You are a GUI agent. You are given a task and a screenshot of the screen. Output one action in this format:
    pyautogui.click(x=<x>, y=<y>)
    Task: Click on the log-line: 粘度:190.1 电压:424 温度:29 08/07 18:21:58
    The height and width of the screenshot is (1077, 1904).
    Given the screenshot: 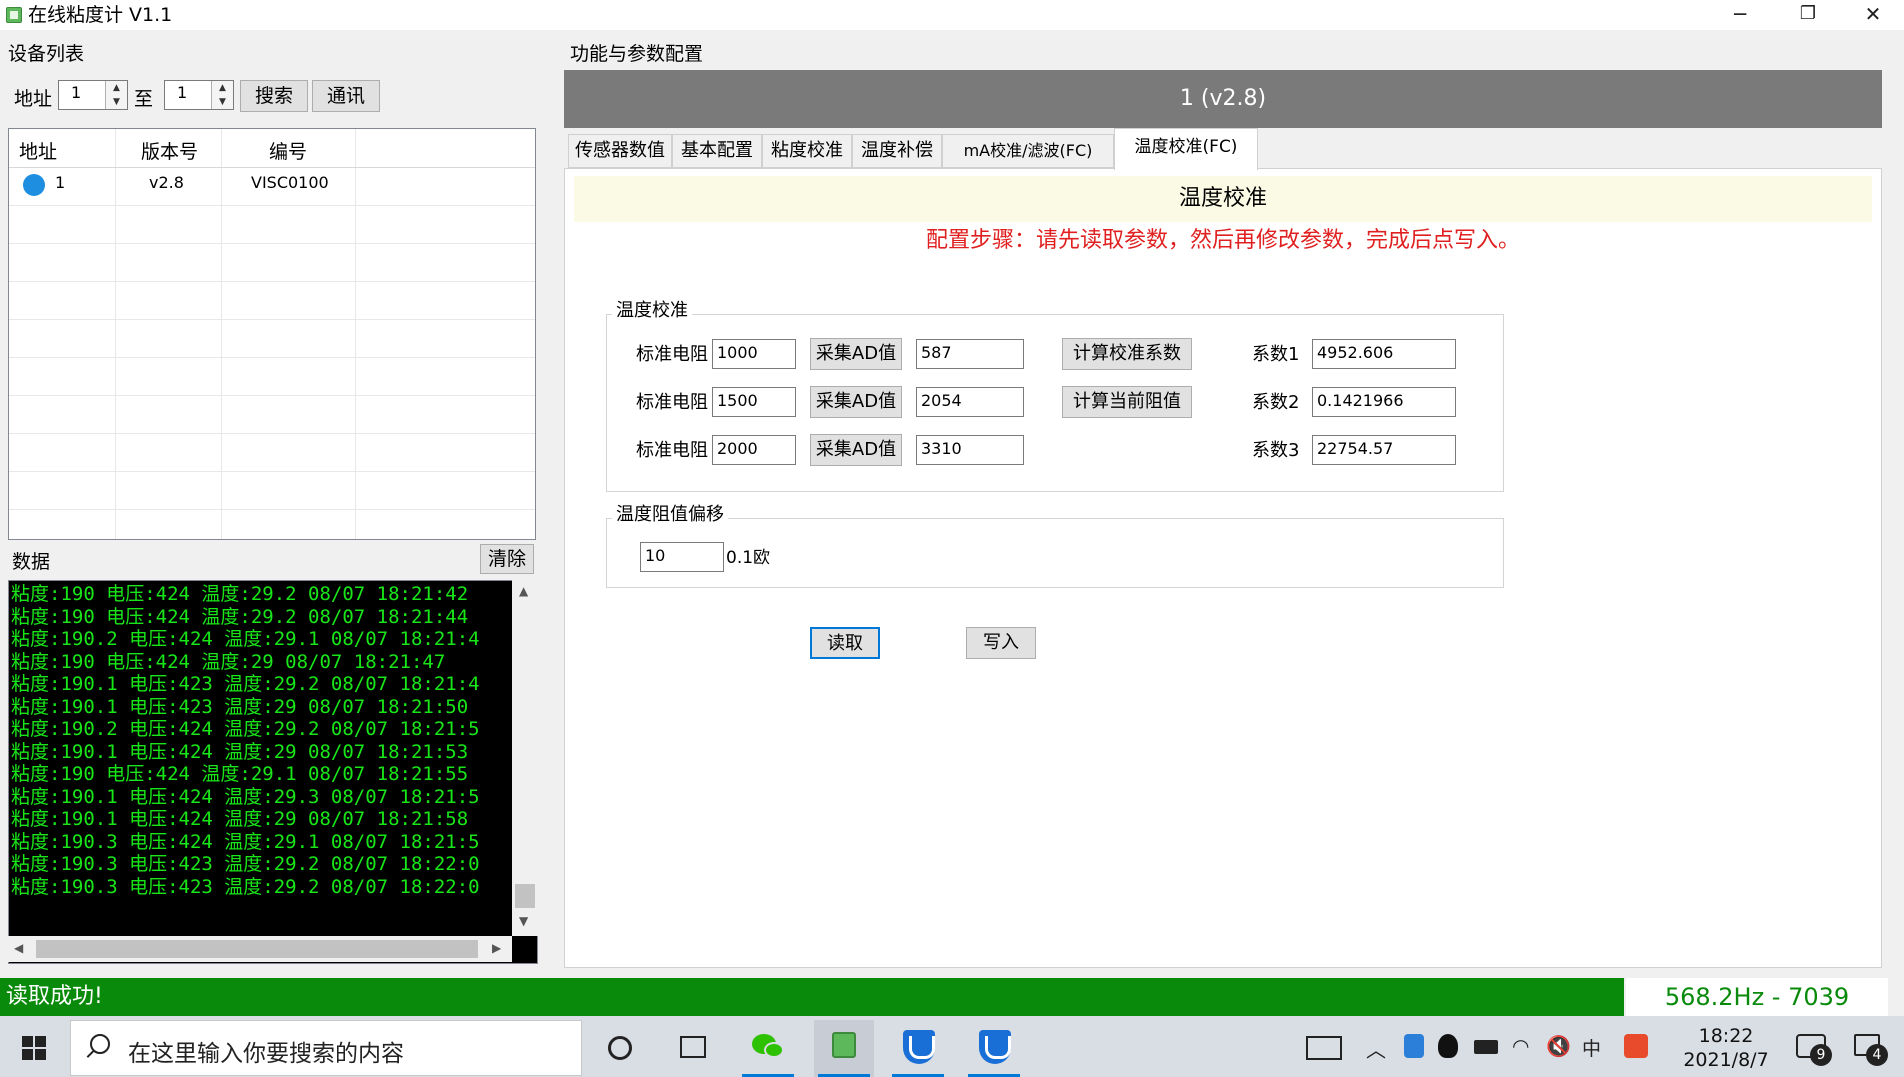 What is the action you would take?
    pyautogui.click(x=240, y=819)
    